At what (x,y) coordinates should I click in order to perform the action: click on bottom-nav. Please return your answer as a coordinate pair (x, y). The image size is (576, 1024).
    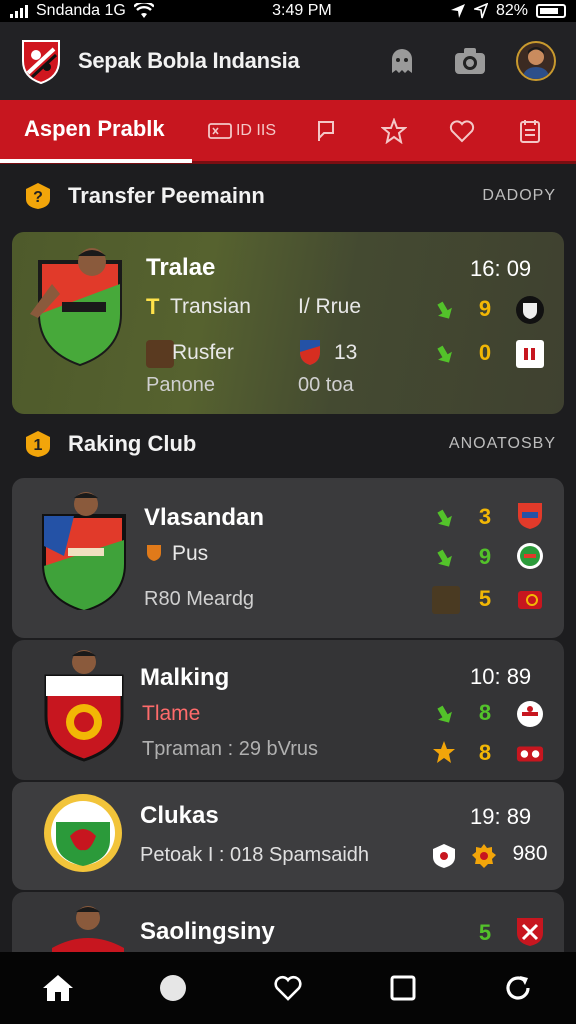
    Looking at the image, I should click on (288, 988).